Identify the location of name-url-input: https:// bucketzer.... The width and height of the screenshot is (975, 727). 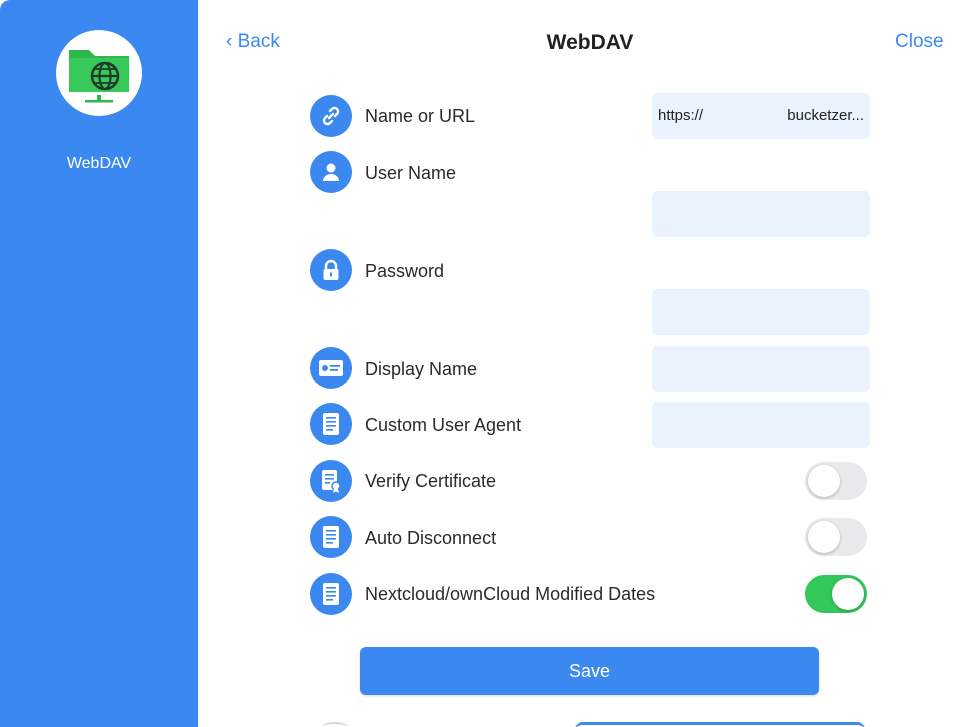
(761, 116).